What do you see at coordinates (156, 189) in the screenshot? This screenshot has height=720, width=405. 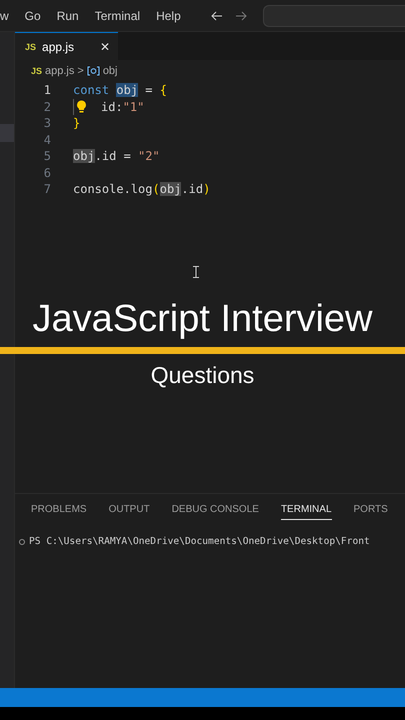 I see `code-token: (` at bounding box center [156, 189].